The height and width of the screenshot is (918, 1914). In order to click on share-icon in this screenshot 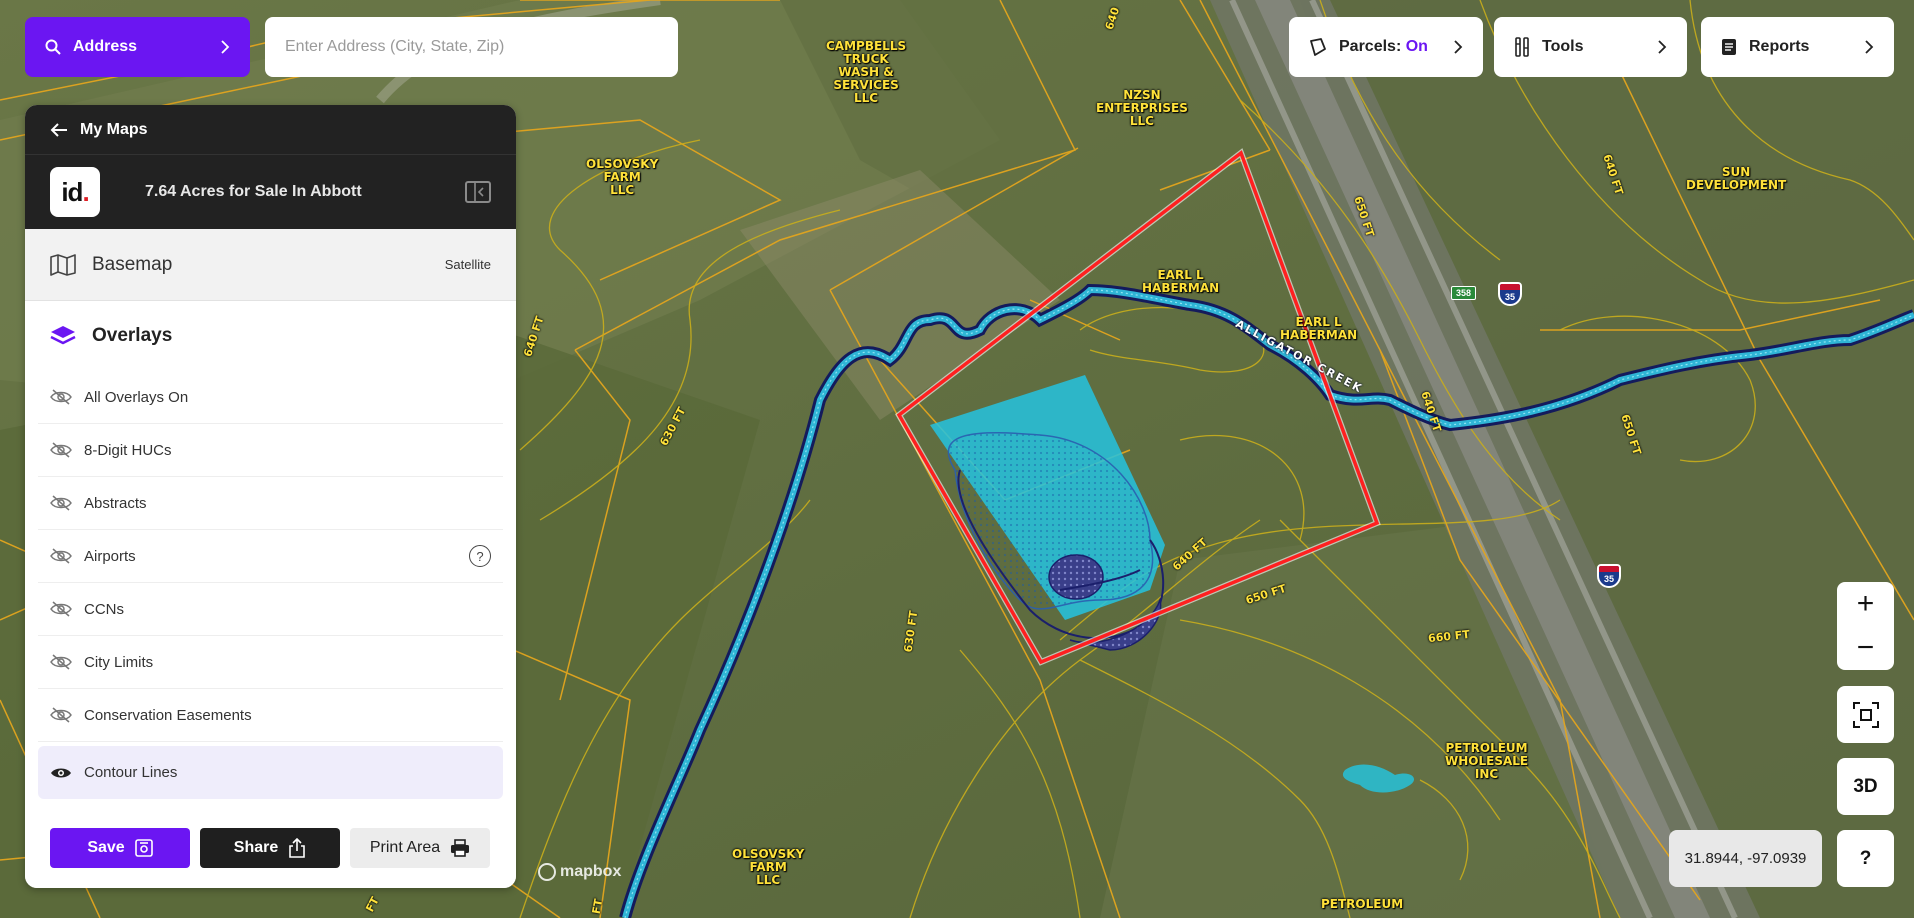, I will do `click(297, 848)`.